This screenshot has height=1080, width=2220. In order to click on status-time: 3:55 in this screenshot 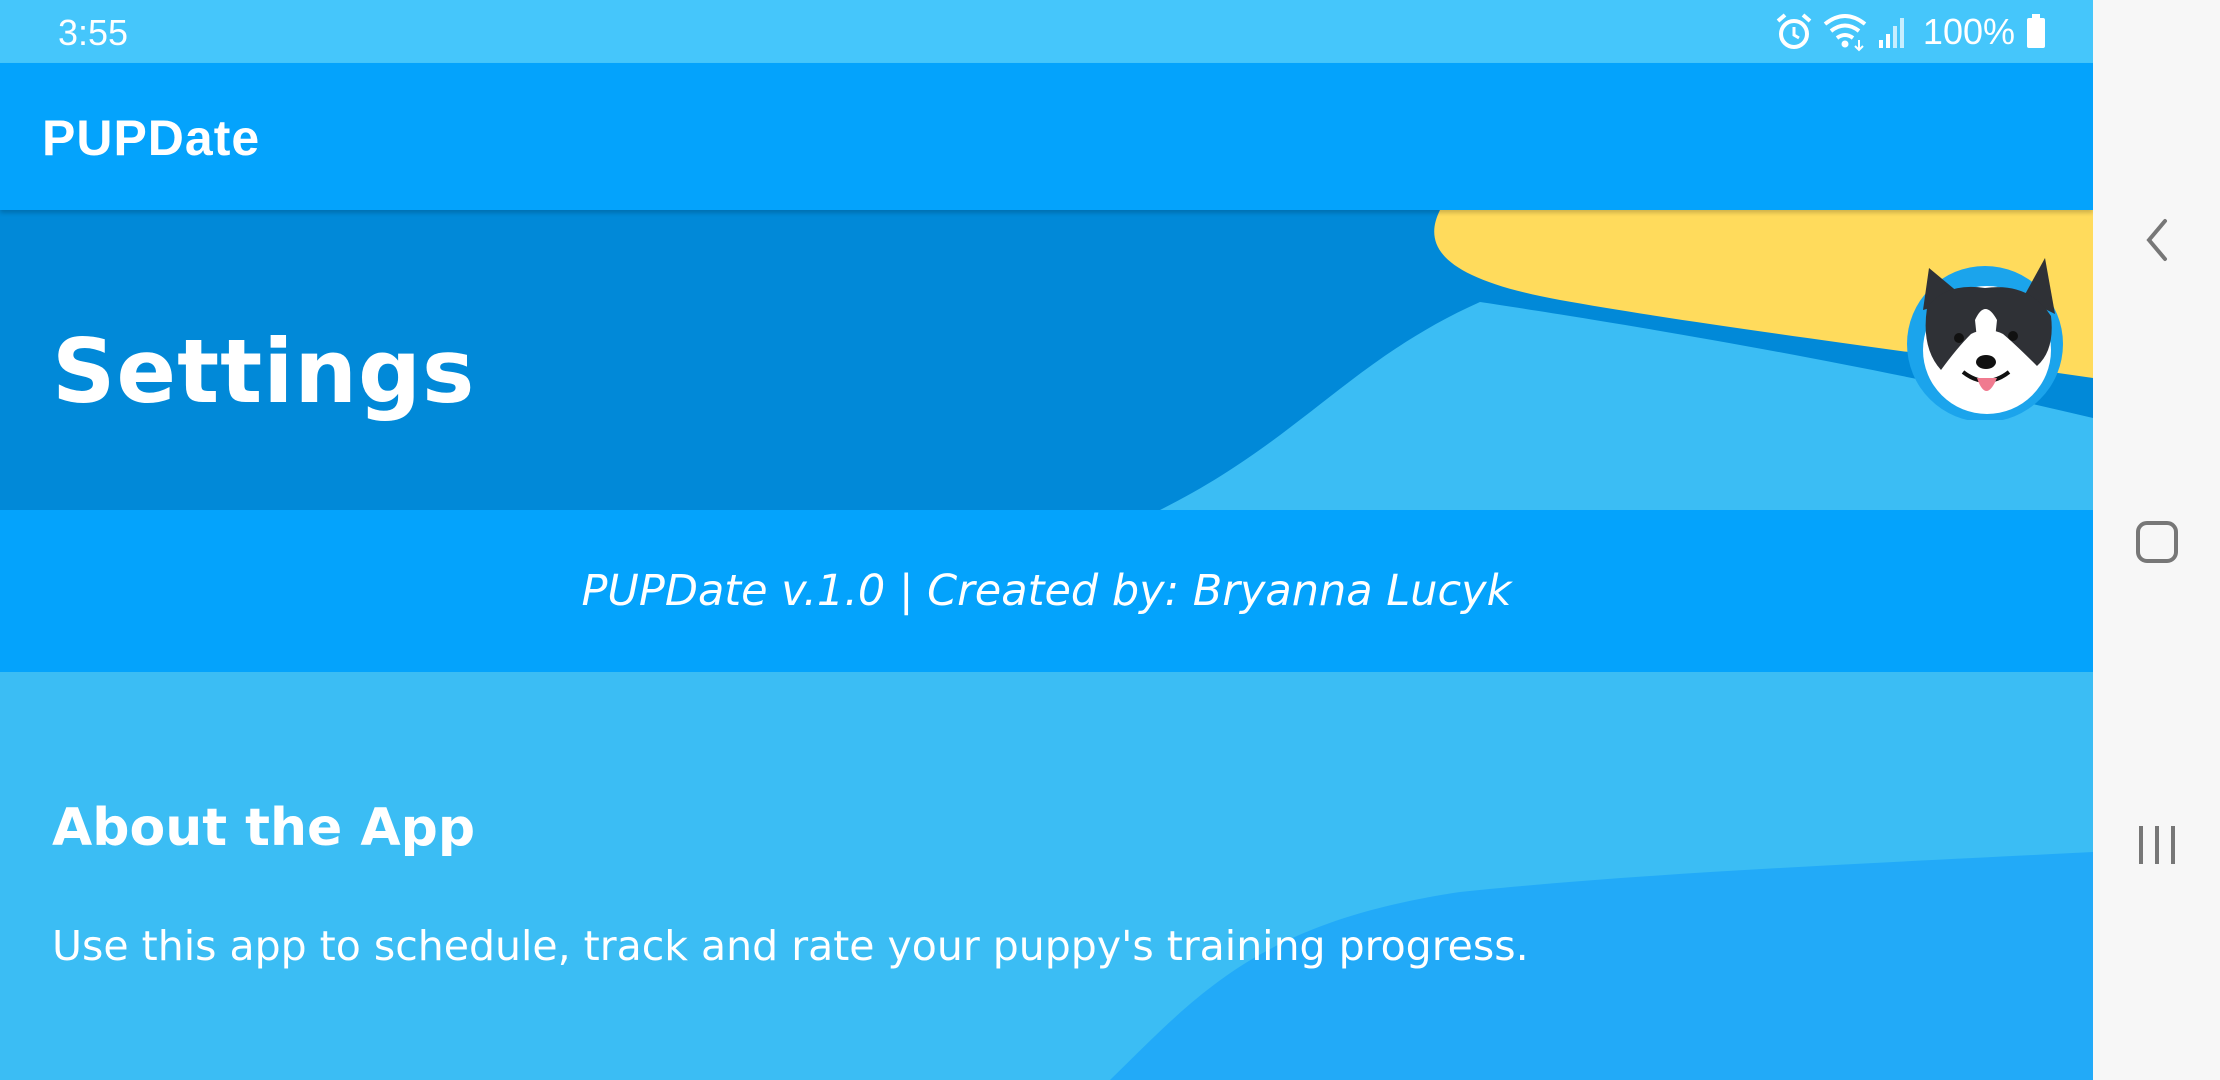, I will do `click(93, 32)`.